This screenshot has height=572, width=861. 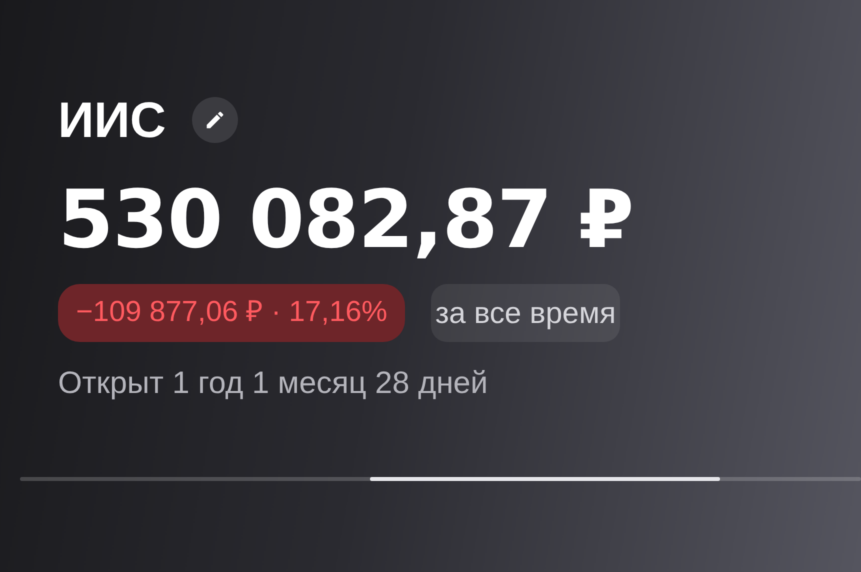 I want to click on opened-duration: Открыт 1 год 1 месяц 28 дней, so click(x=273, y=383).